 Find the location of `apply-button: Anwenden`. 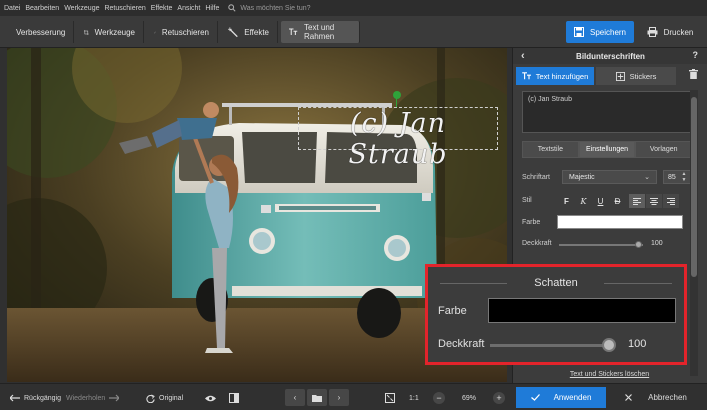

apply-button: Anwenden is located at coordinates (561, 397).